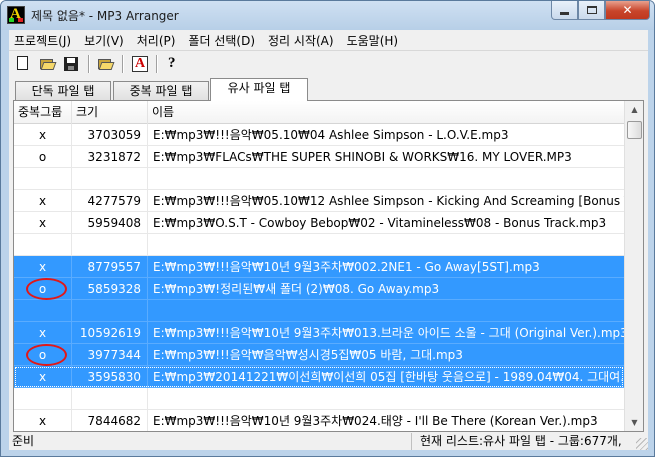  What do you see at coordinates (642, 444) in the screenshot?
I see `resize-grip` at bounding box center [642, 444].